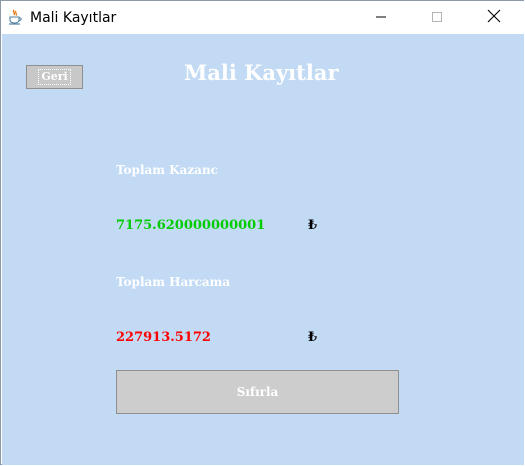 The height and width of the screenshot is (466, 525). Describe the element at coordinates (15, 17) in the screenshot. I see `java-coffee-cup-icon` at that location.